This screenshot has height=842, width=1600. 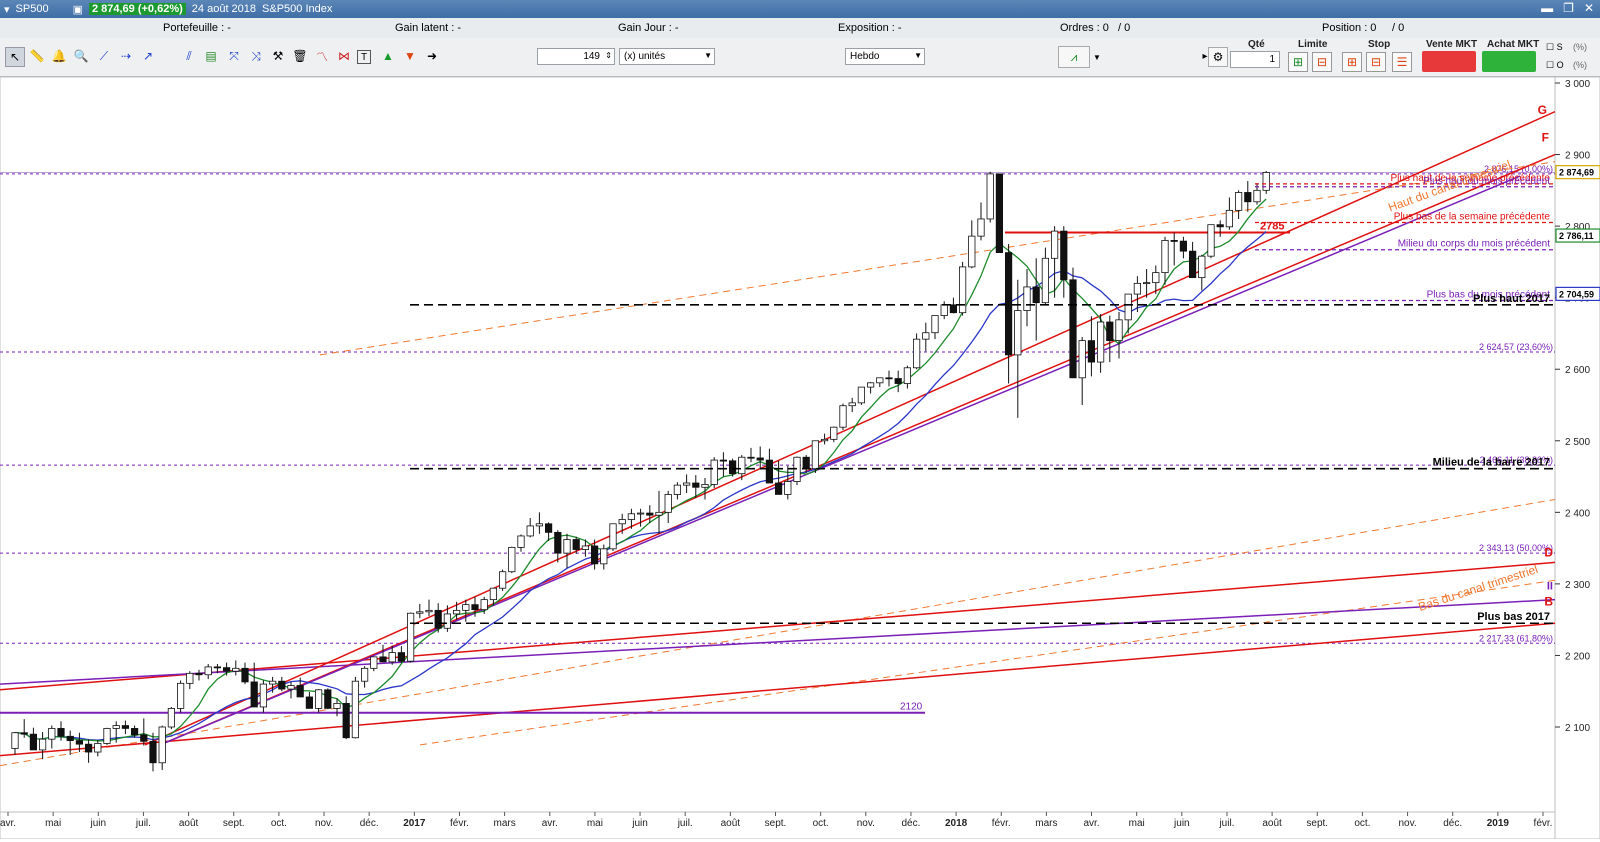 What do you see at coordinates (410, 56) in the screenshot?
I see `sell-arrow-icon: ▼` at bounding box center [410, 56].